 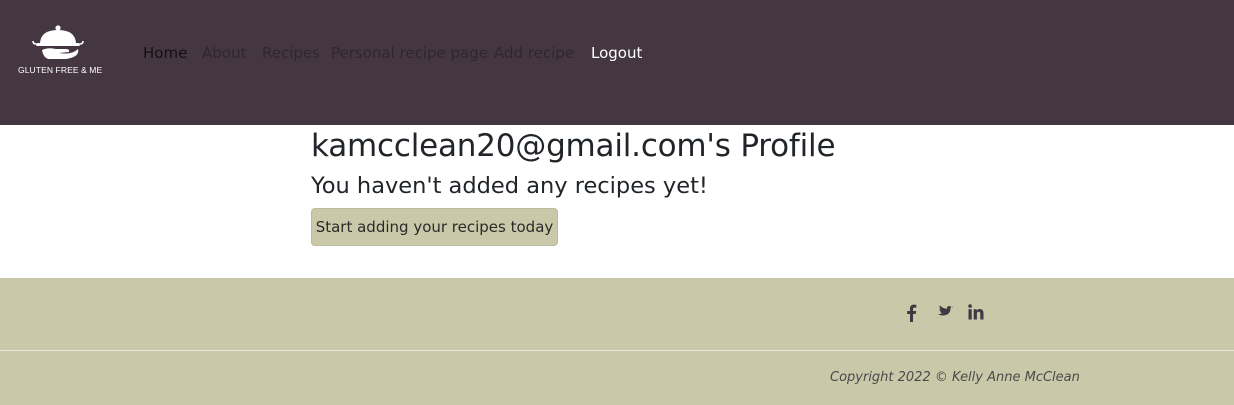 What do you see at coordinates (165, 53) in the screenshot?
I see `nav-home: Home` at bounding box center [165, 53].